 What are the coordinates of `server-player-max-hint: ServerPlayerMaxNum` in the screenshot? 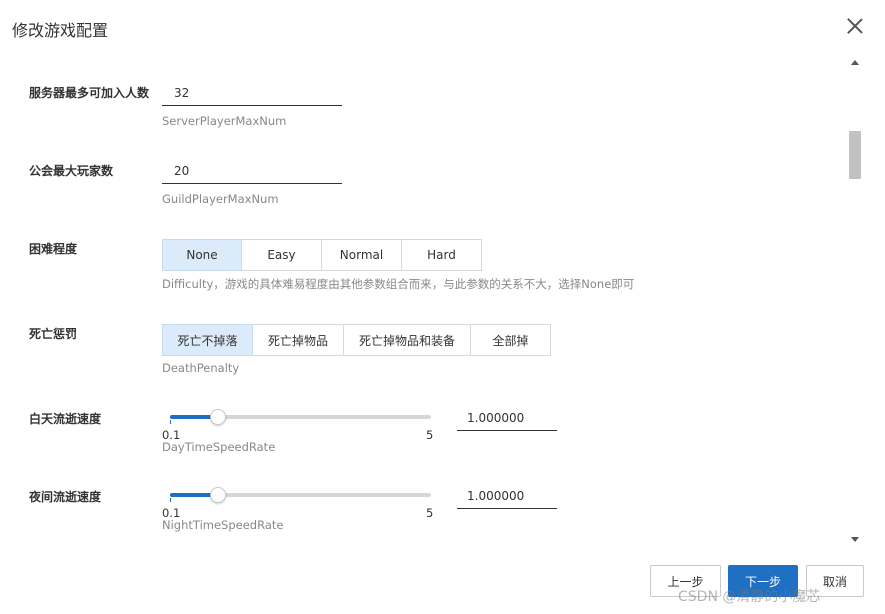 It's located at (224, 121).